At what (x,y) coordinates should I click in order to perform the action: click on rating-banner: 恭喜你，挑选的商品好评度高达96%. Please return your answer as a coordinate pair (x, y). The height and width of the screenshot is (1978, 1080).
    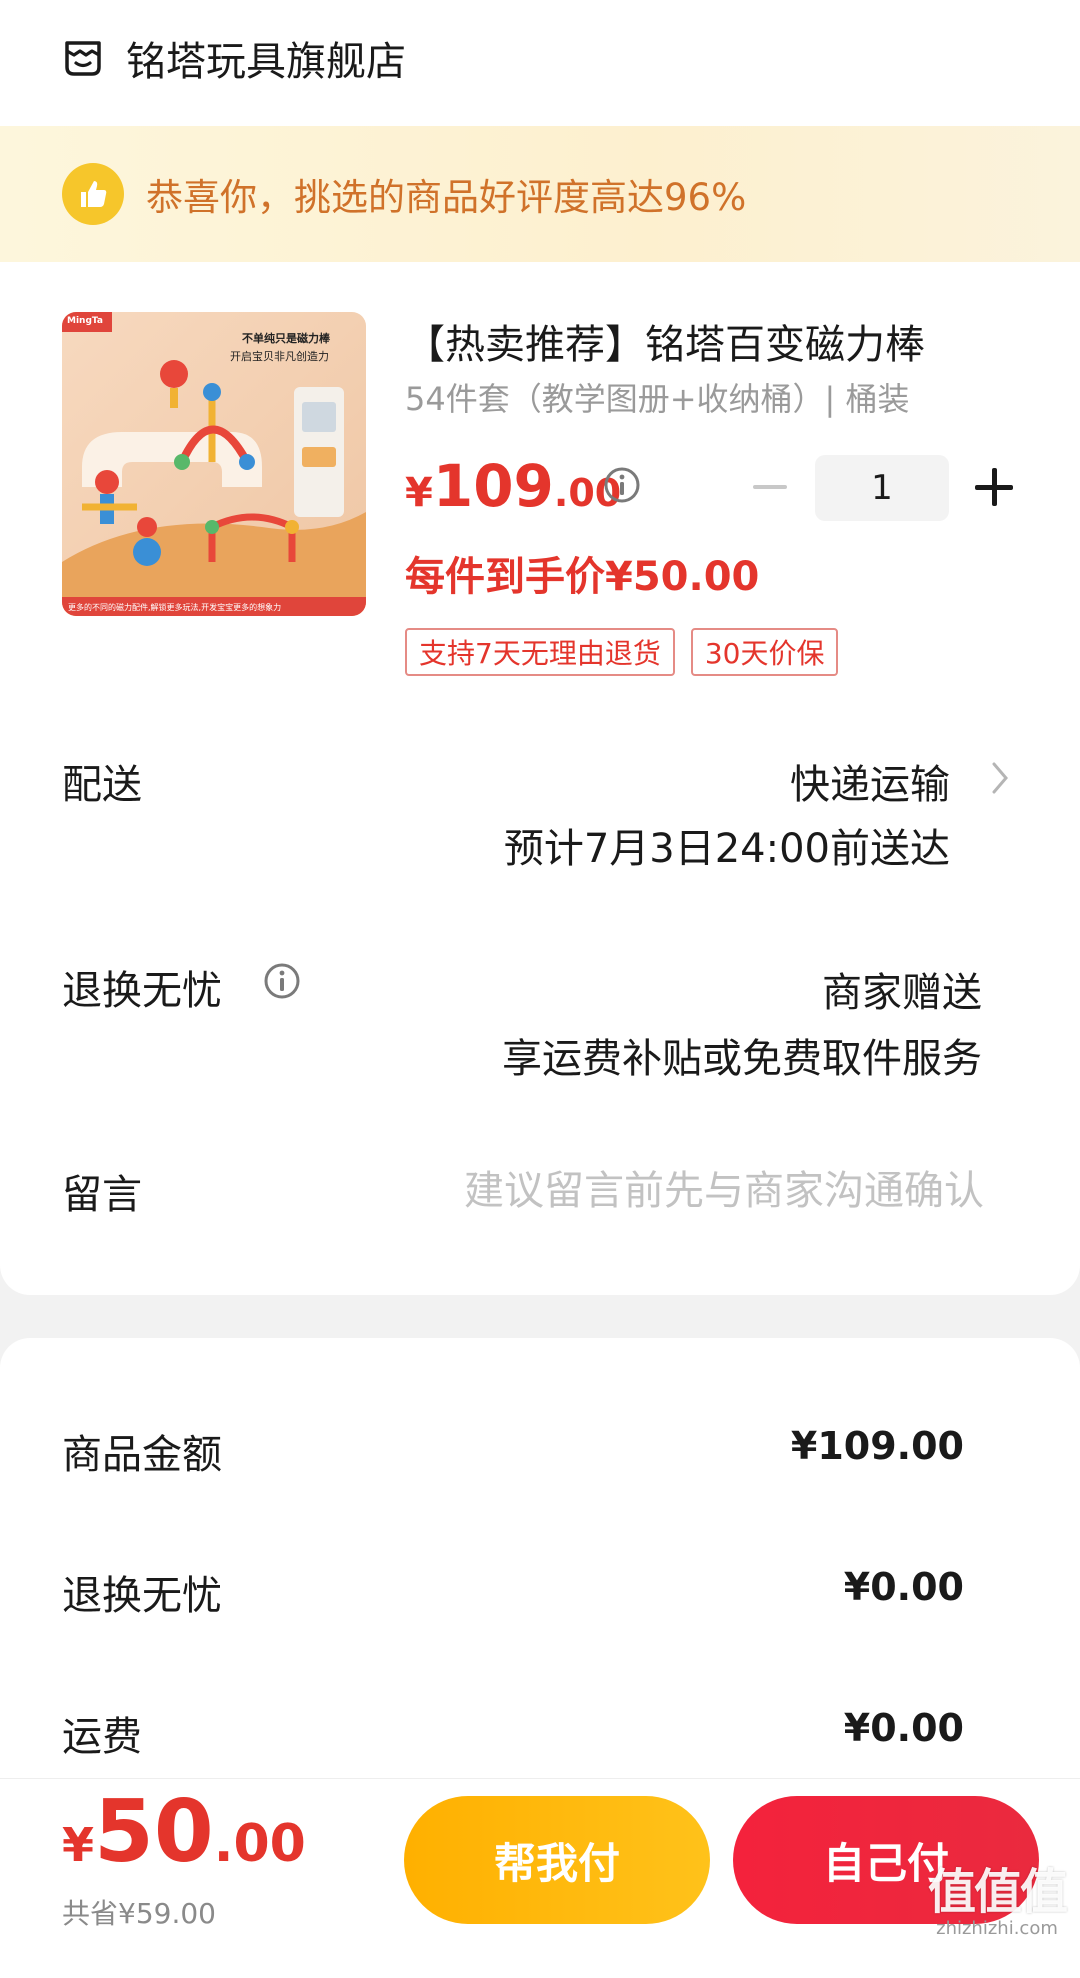
    Looking at the image, I should click on (540, 194).